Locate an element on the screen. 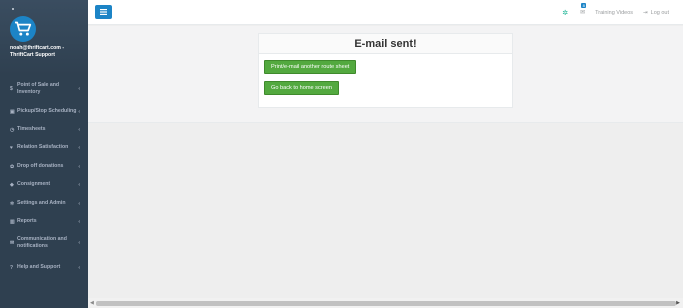  shopping-cart-icon is located at coordinates (23, 28).